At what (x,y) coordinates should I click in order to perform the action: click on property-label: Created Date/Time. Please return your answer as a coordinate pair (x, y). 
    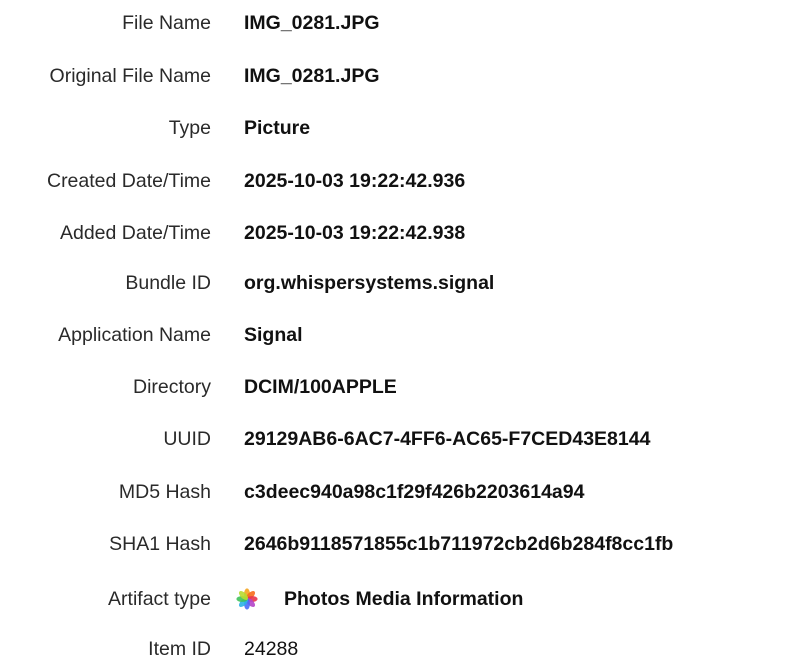
    Looking at the image, I should click on (128, 181).